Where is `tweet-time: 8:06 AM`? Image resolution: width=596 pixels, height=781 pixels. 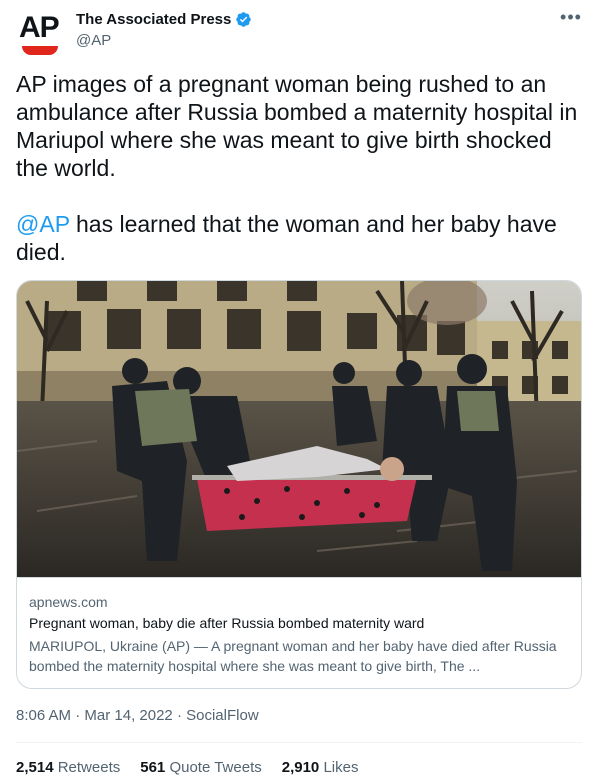
tweet-time: 8:06 AM is located at coordinates (43, 715).